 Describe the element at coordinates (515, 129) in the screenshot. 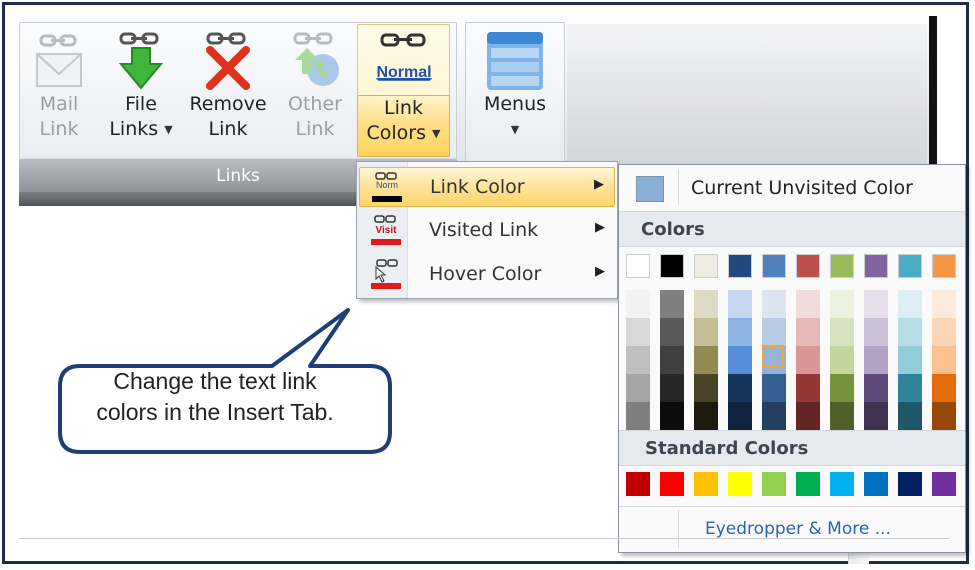

I see `chevron-down-icon: ▼` at that location.